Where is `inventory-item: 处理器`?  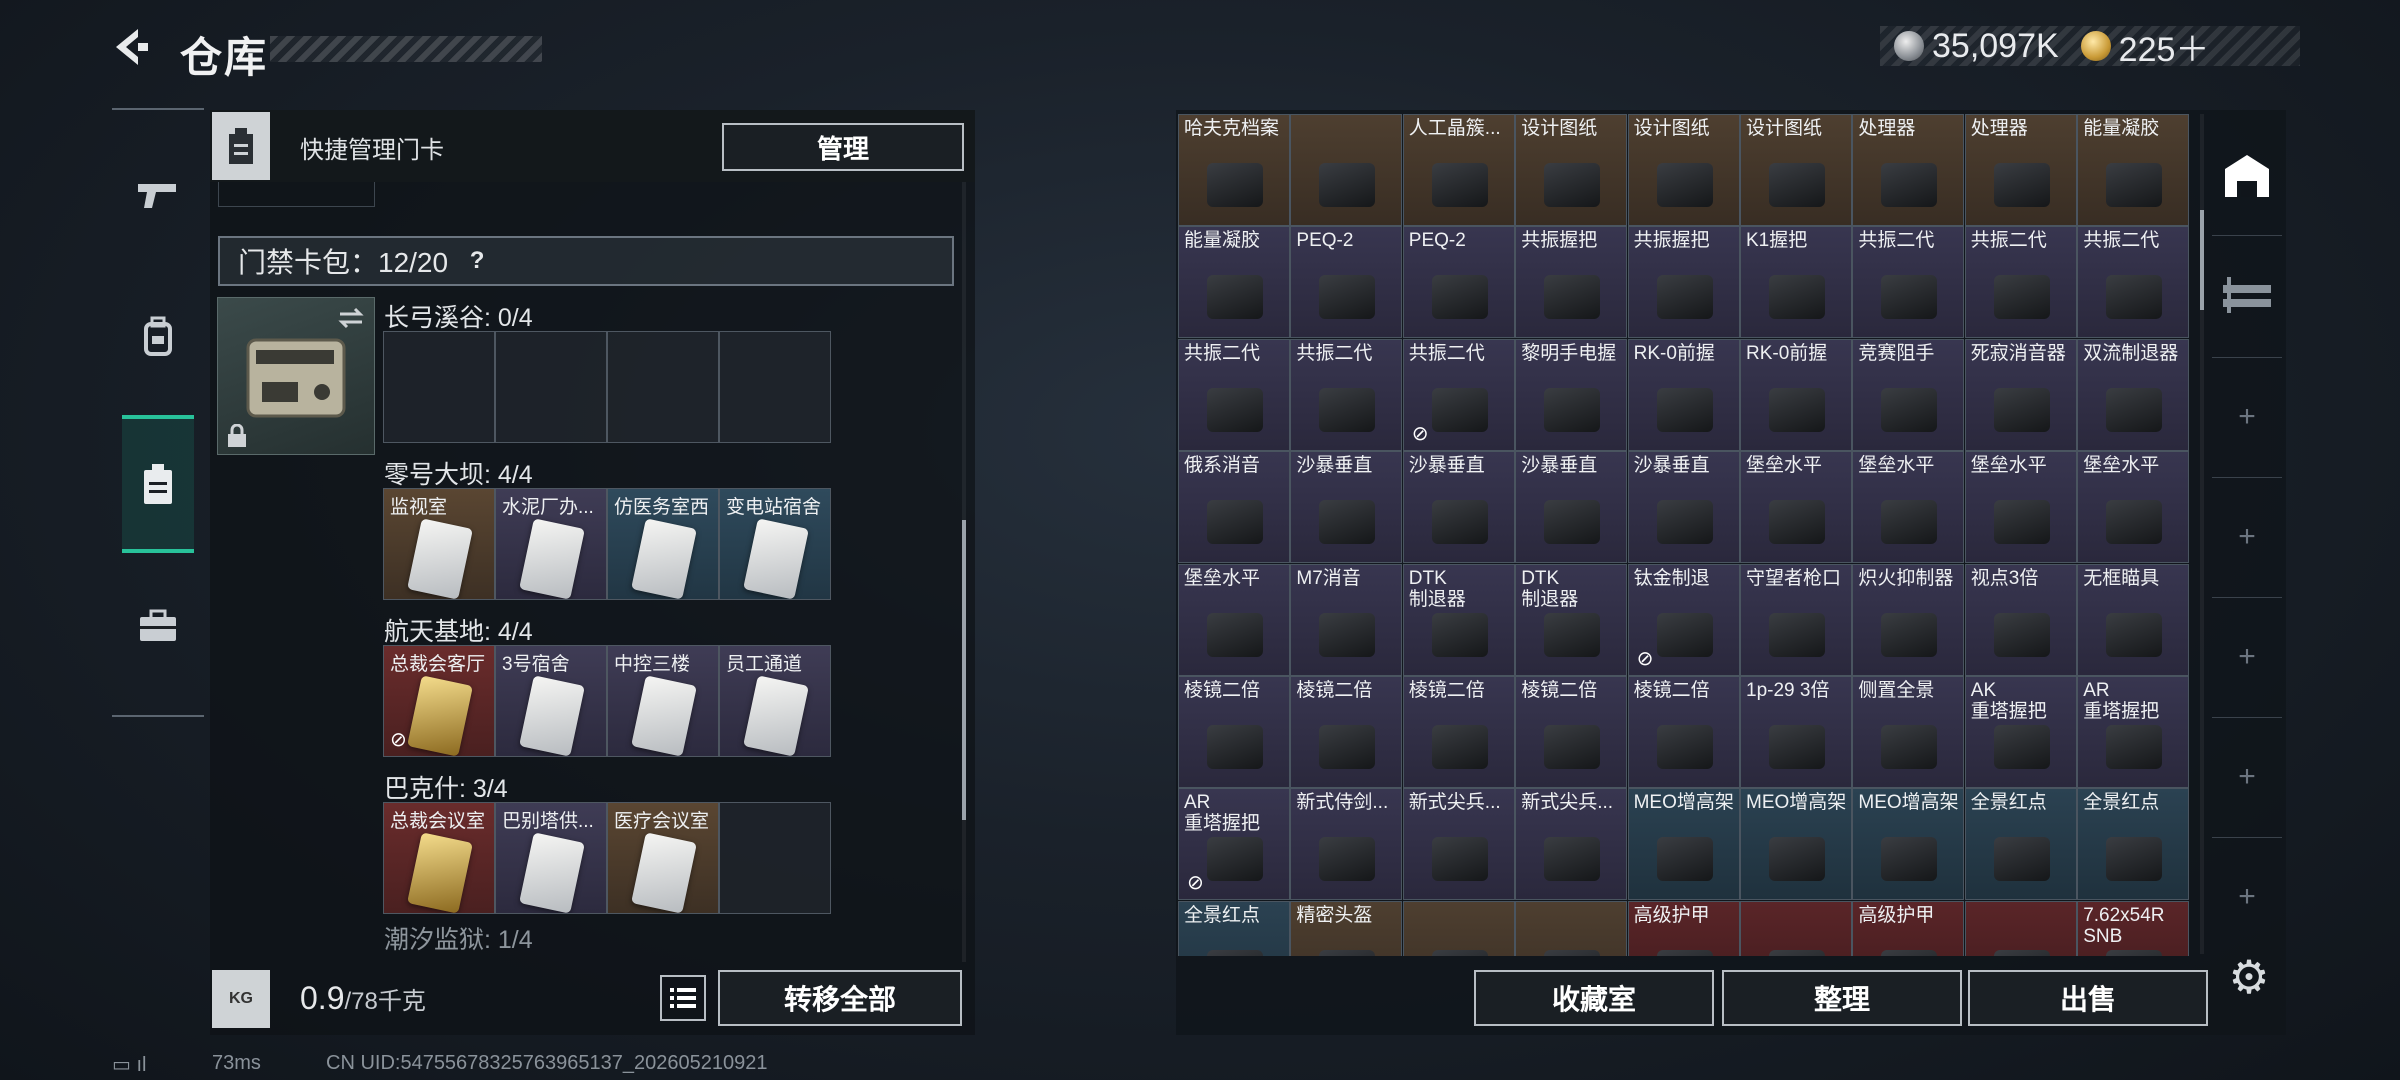
inventory-item: 处理器 is located at coordinates (1908, 170).